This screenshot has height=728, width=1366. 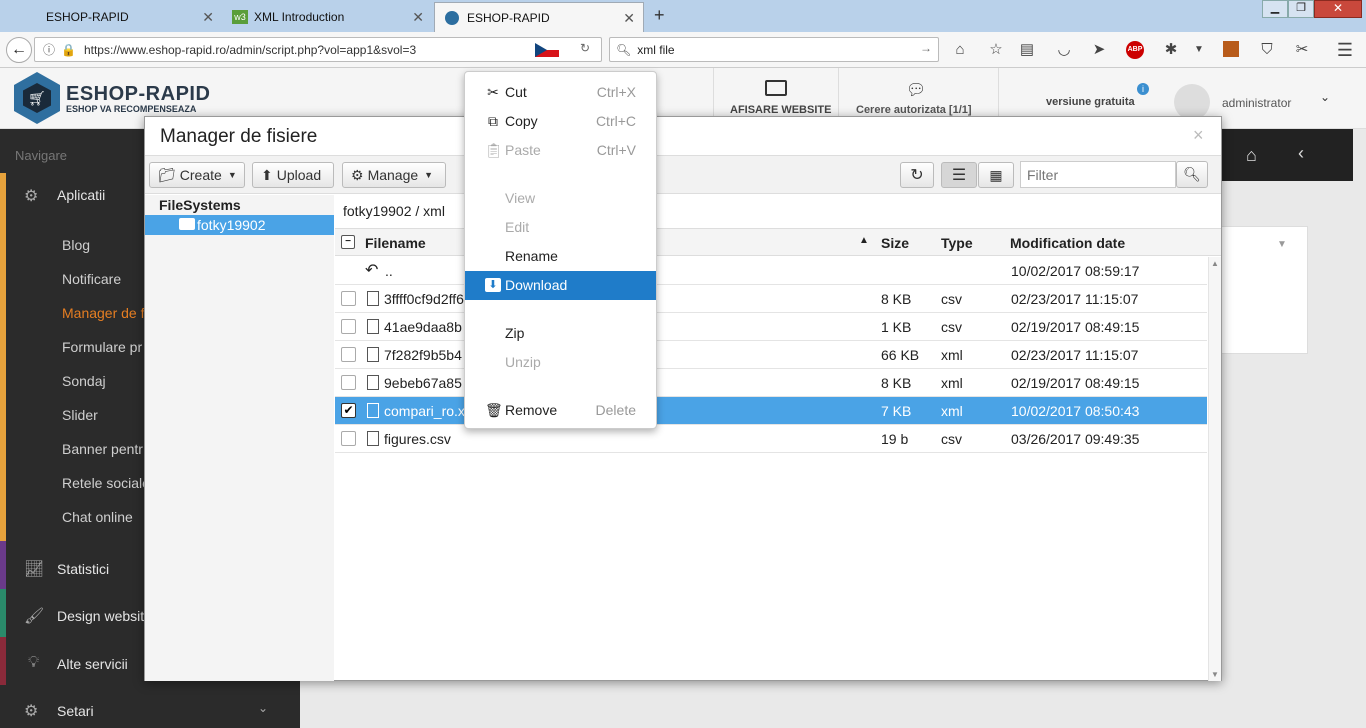 I want to click on menu-item-rename: Rename, so click(x=560, y=256).